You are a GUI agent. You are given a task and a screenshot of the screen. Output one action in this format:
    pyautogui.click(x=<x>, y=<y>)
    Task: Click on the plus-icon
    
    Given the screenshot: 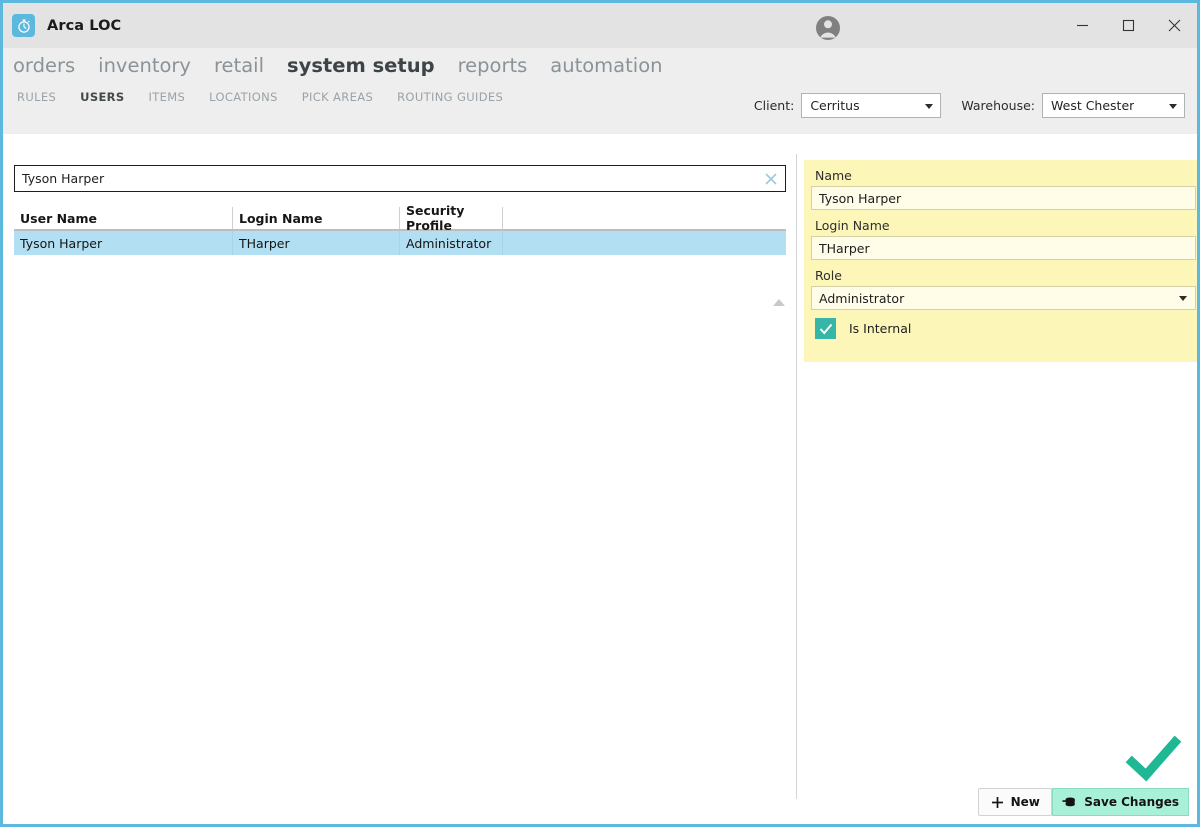 What is the action you would take?
    pyautogui.click(x=997, y=802)
    